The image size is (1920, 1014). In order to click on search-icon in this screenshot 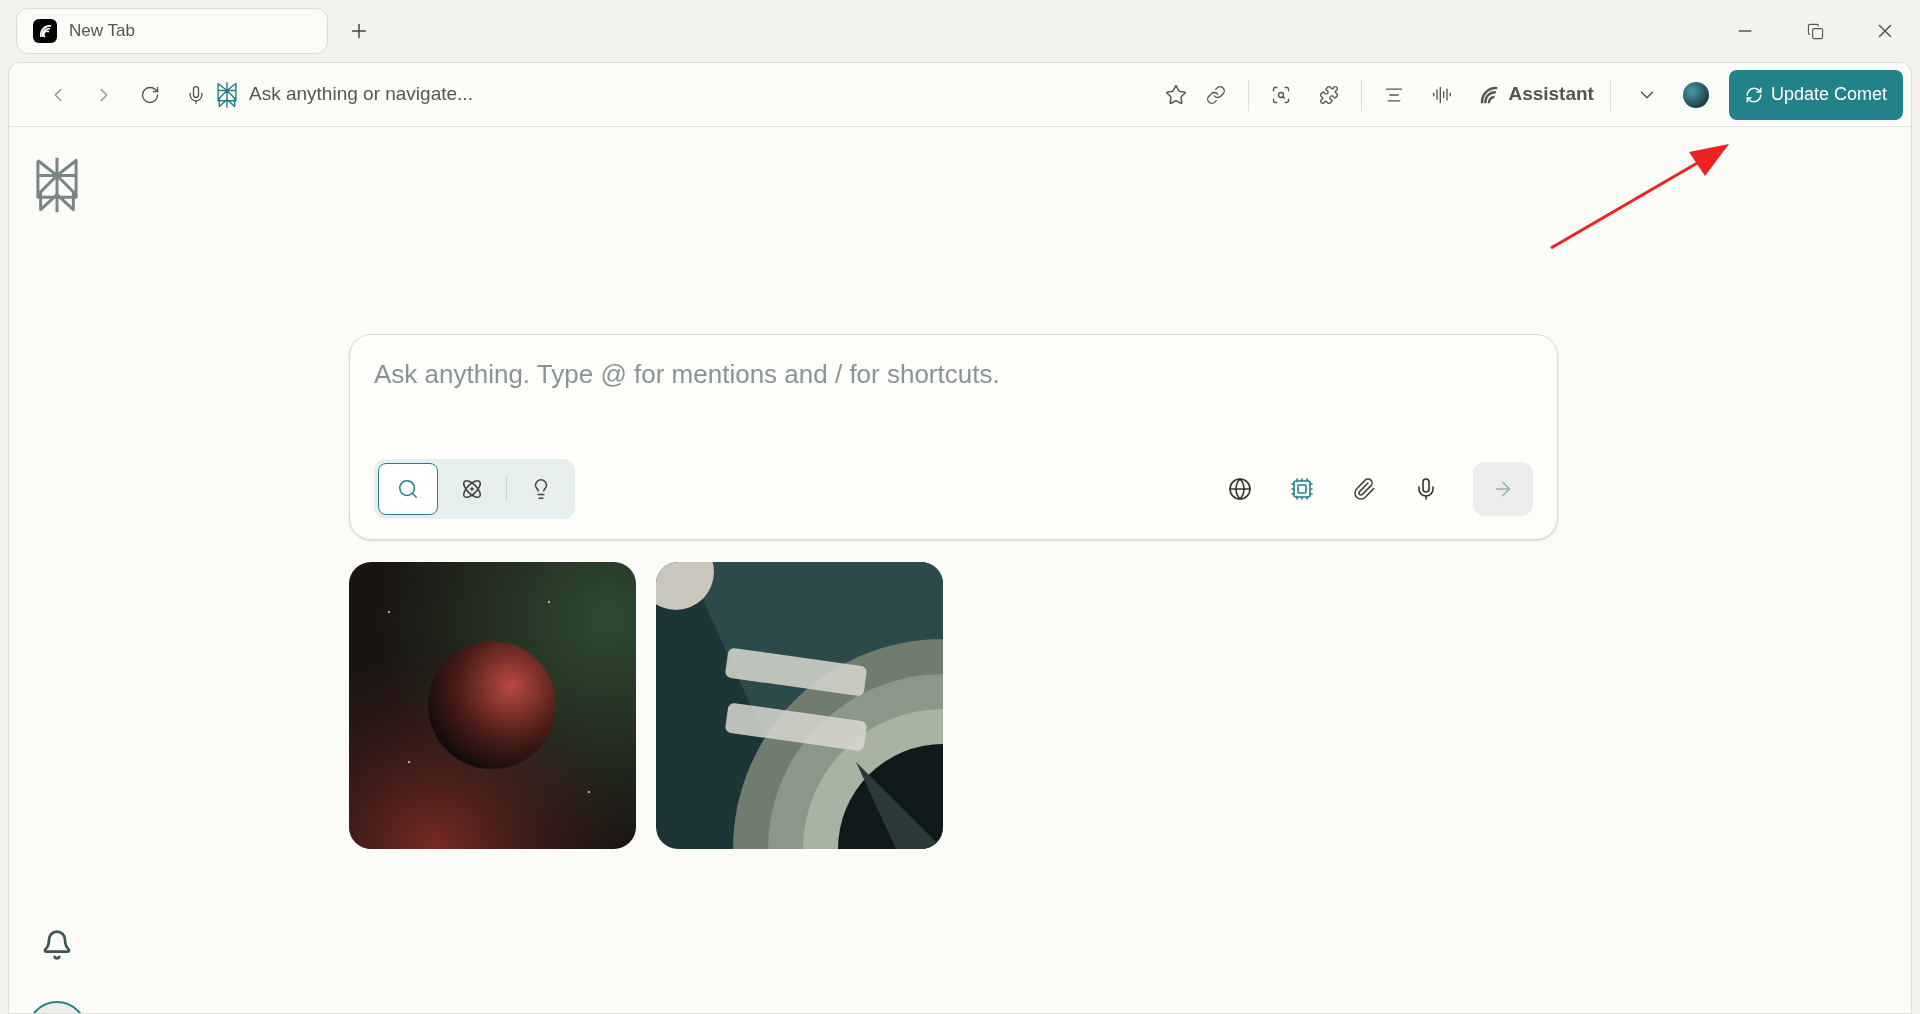, I will do `click(408, 489)`.